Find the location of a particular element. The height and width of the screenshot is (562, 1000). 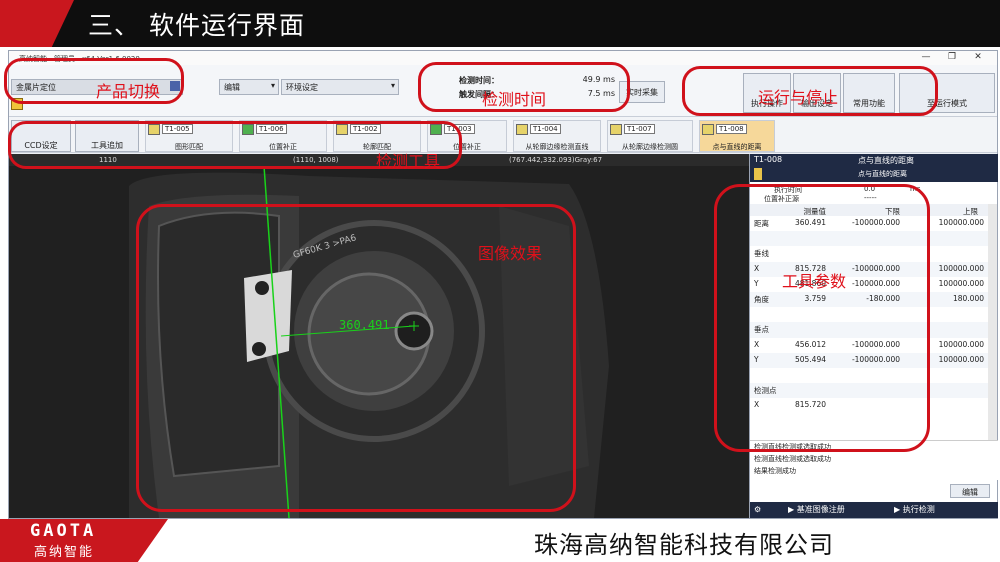

panel-footer: ⚙ ▶ 基准图像注册 ▶ 执行检测 is located at coordinates (874, 510).